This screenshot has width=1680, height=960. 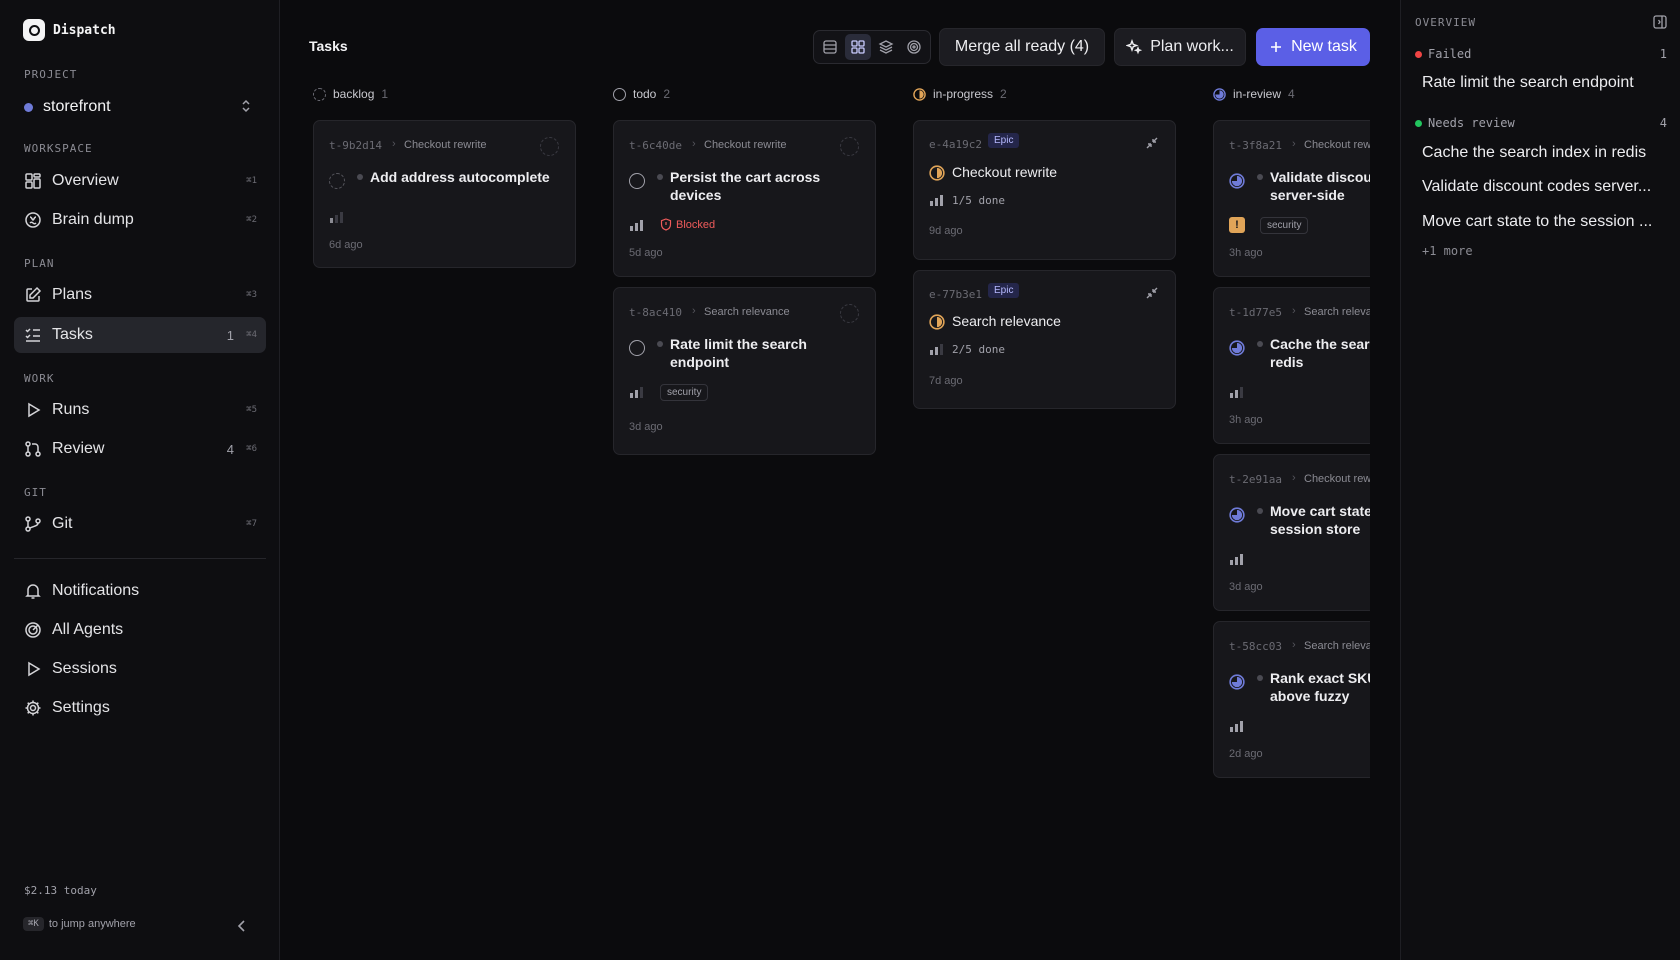 I want to click on shortcut-hint: ⌘3, so click(x=251, y=295).